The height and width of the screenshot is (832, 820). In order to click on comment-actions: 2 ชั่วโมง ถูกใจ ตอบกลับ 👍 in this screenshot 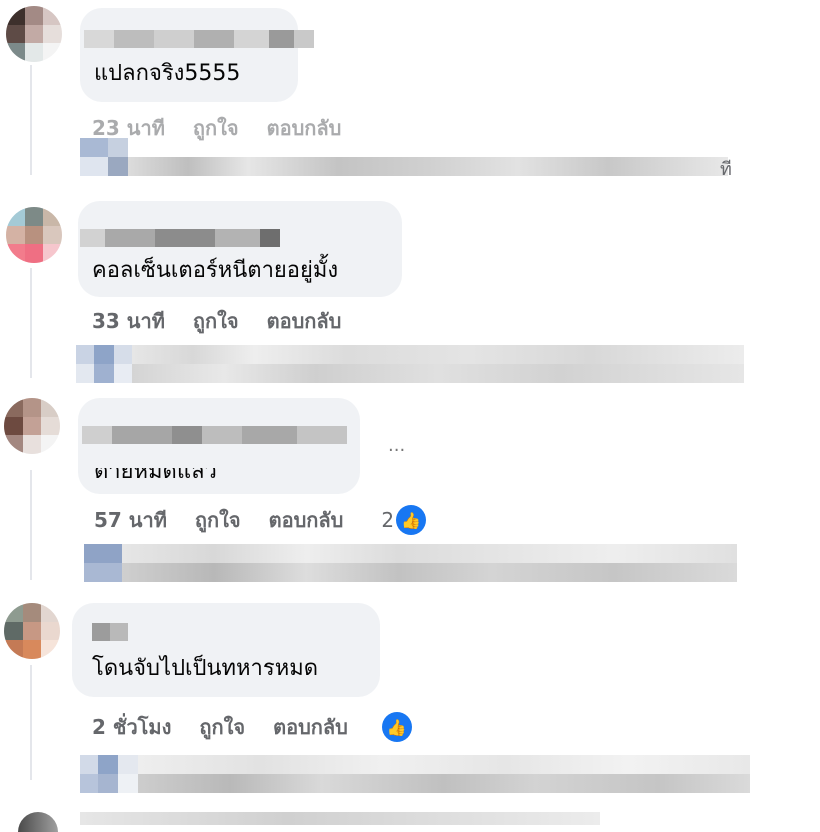, I will do `click(252, 727)`.